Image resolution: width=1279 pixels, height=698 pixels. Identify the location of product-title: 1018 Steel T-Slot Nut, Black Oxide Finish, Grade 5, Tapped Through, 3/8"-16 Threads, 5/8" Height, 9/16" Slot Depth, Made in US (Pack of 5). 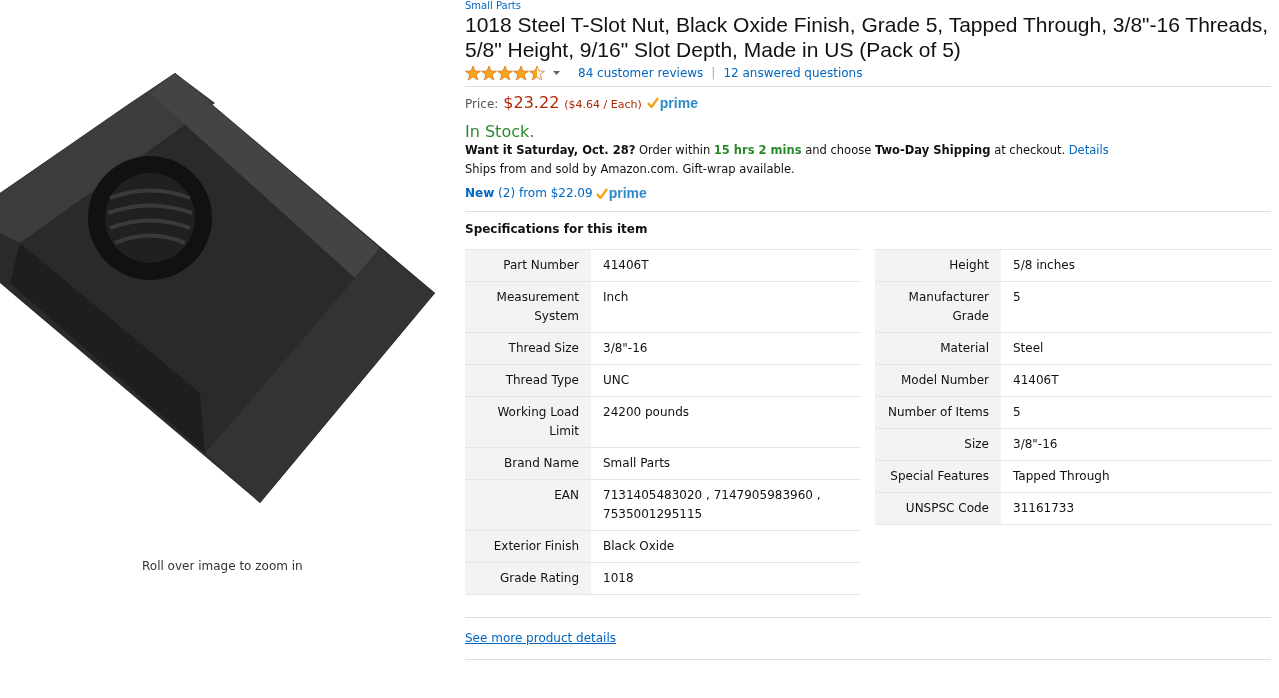
(867, 37).